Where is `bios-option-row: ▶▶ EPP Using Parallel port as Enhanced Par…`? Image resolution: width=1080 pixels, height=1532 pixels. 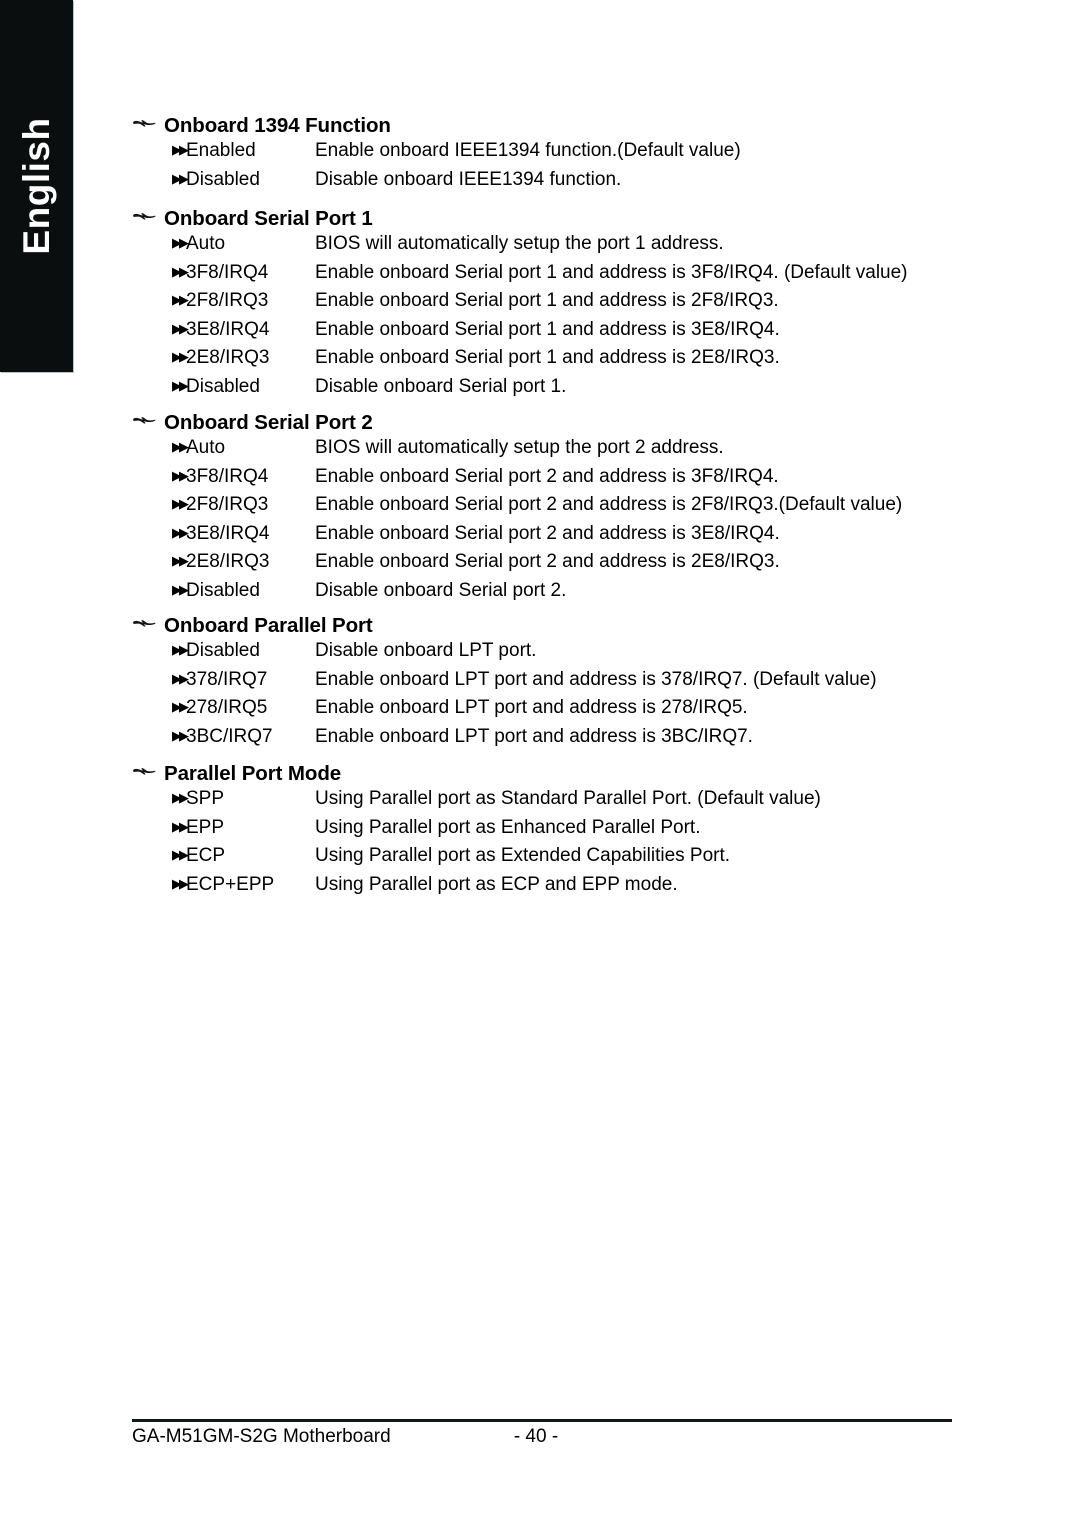 bios-option-row: ▶▶ EPP Using Parallel port as Enhanced Par… is located at coordinates (567, 831).